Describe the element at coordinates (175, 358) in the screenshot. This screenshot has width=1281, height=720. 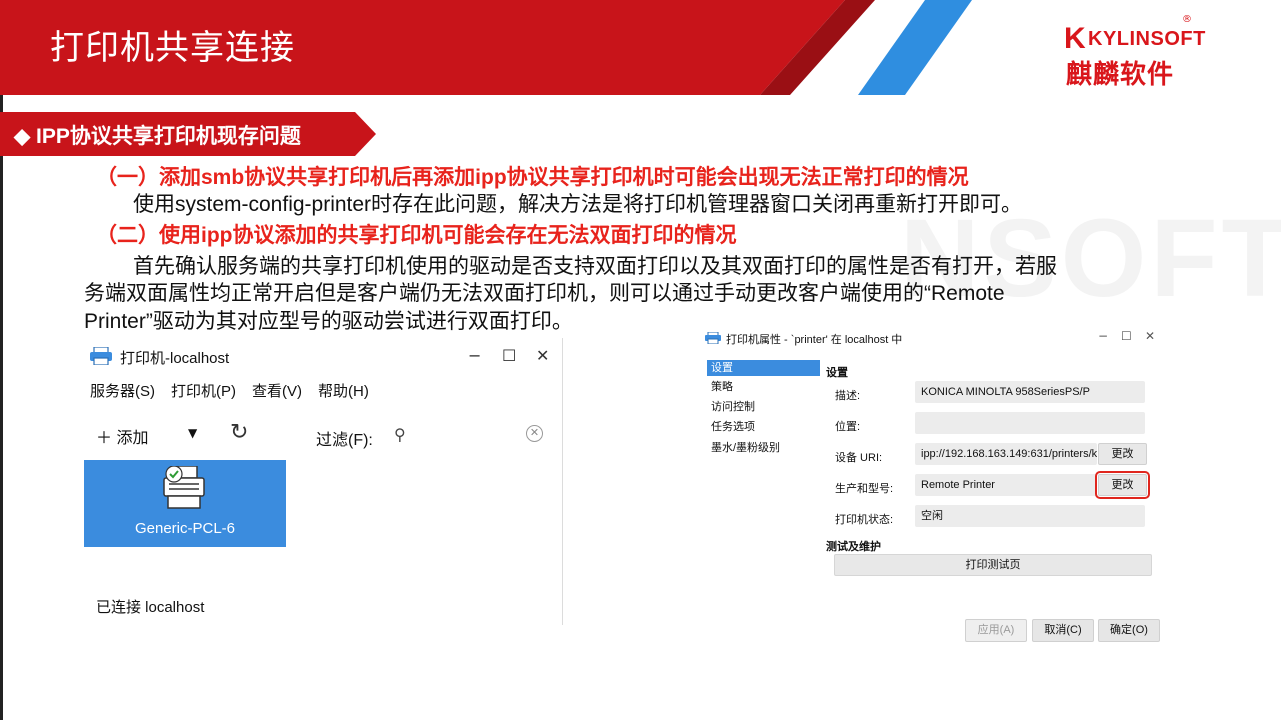
I see `window-title: 打印机-localhost` at that location.